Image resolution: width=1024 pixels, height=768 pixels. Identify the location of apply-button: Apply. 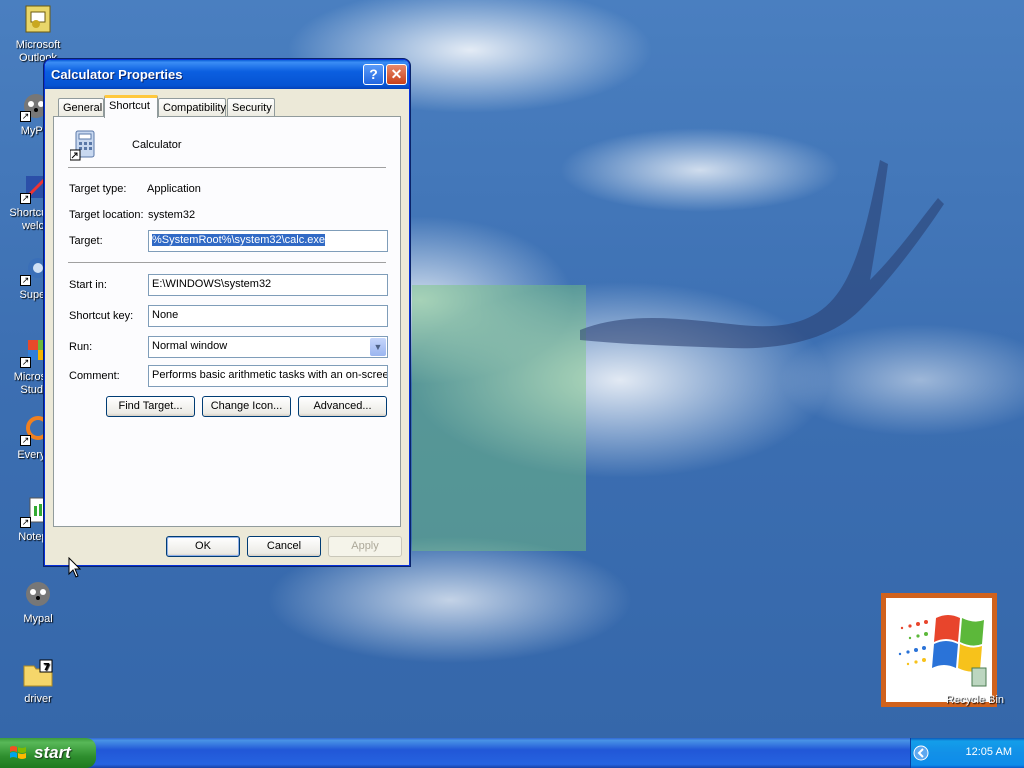
(365, 546).